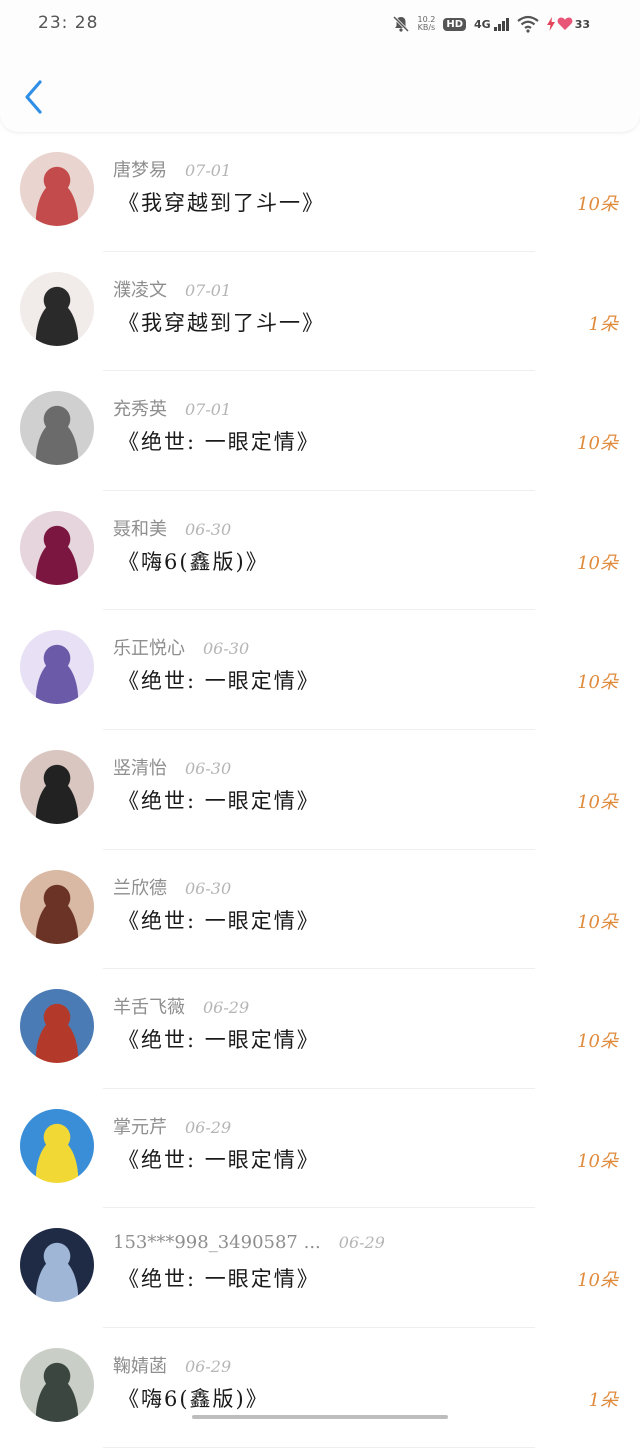 Image resolution: width=640 pixels, height=1448 pixels. Describe the element at coordinates (140, 1366) in the screenshot. I see `sender-name: 鞠婧菡` at that location.